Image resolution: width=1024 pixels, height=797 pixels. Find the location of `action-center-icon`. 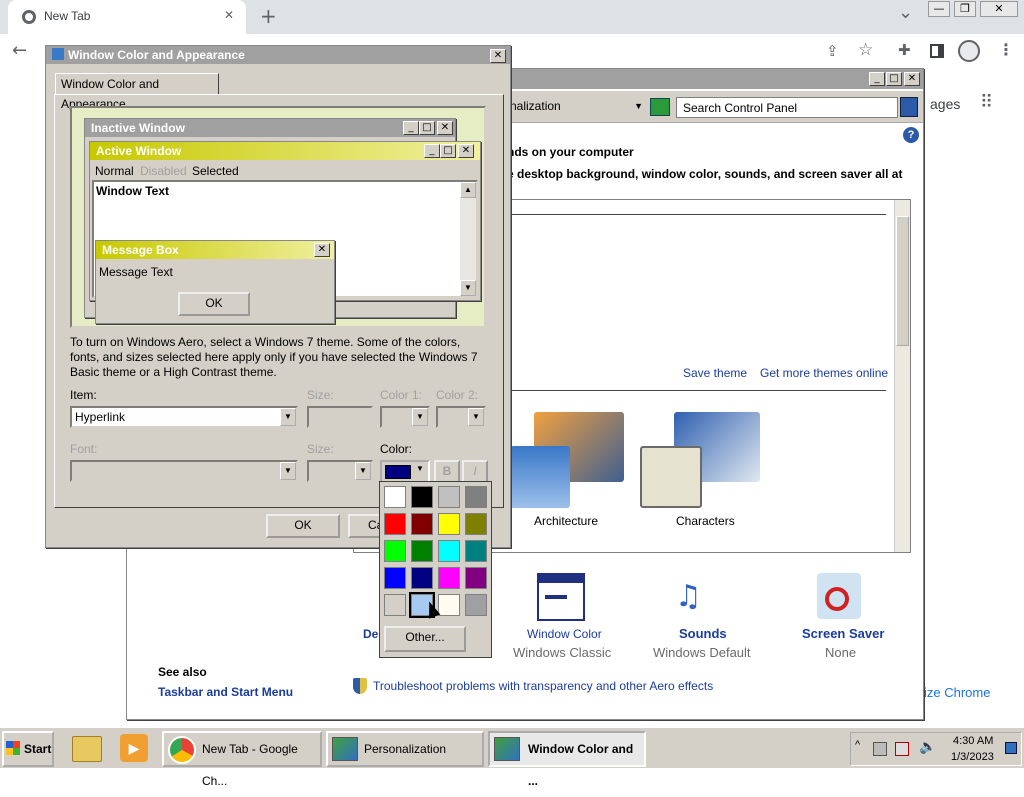

action-center-icon is located at coordinates (902, 749).